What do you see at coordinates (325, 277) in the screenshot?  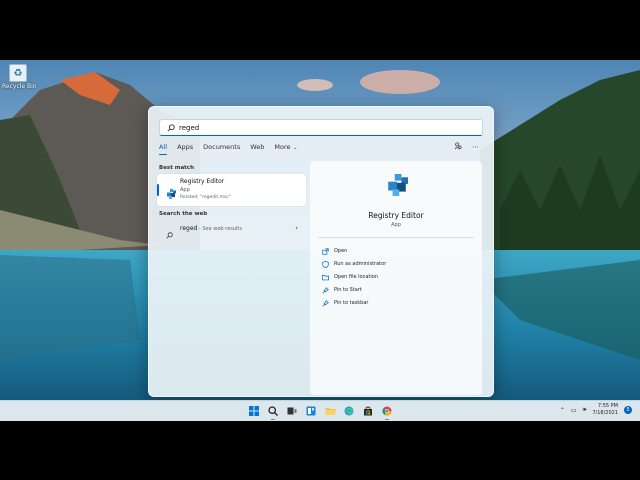 I see `folder-icon` at bounding box center [325, 277].